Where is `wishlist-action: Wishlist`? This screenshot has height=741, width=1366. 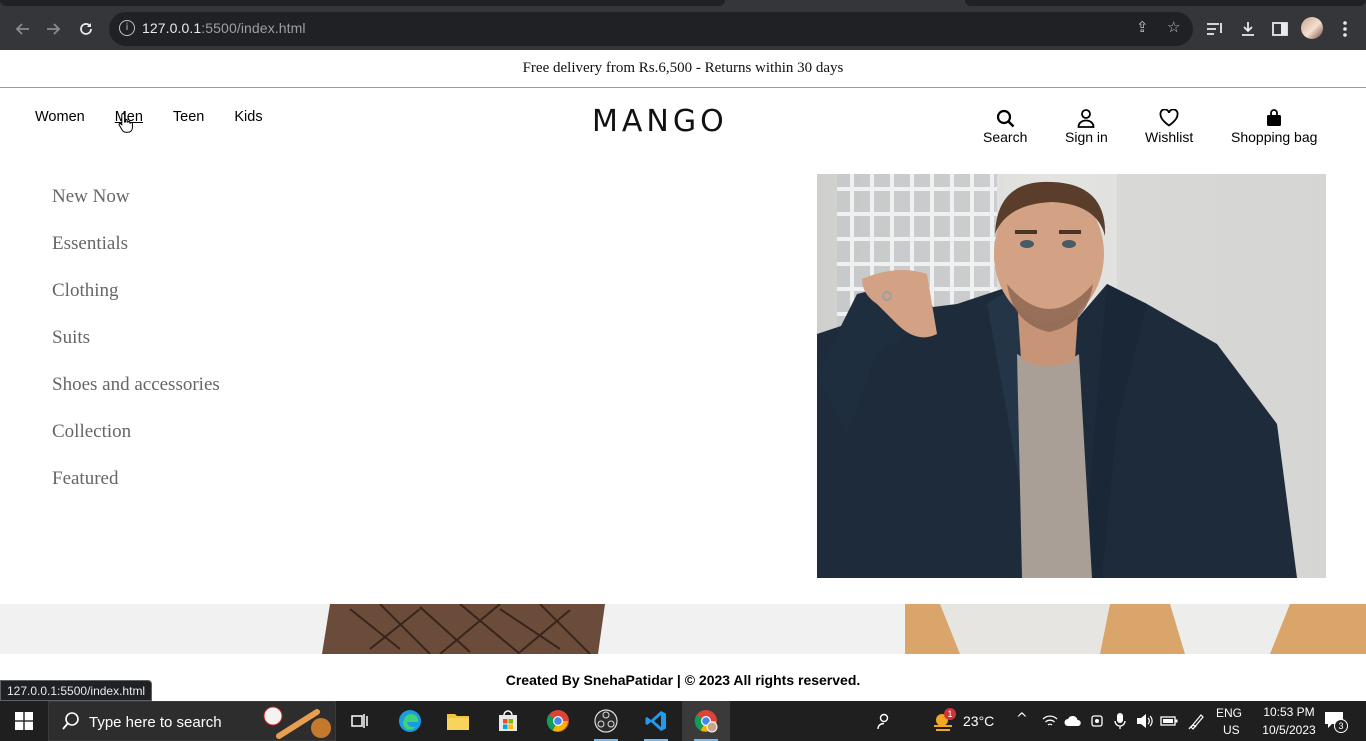
wishlist-action: Wishlist is located at coordinates (1169, 126).